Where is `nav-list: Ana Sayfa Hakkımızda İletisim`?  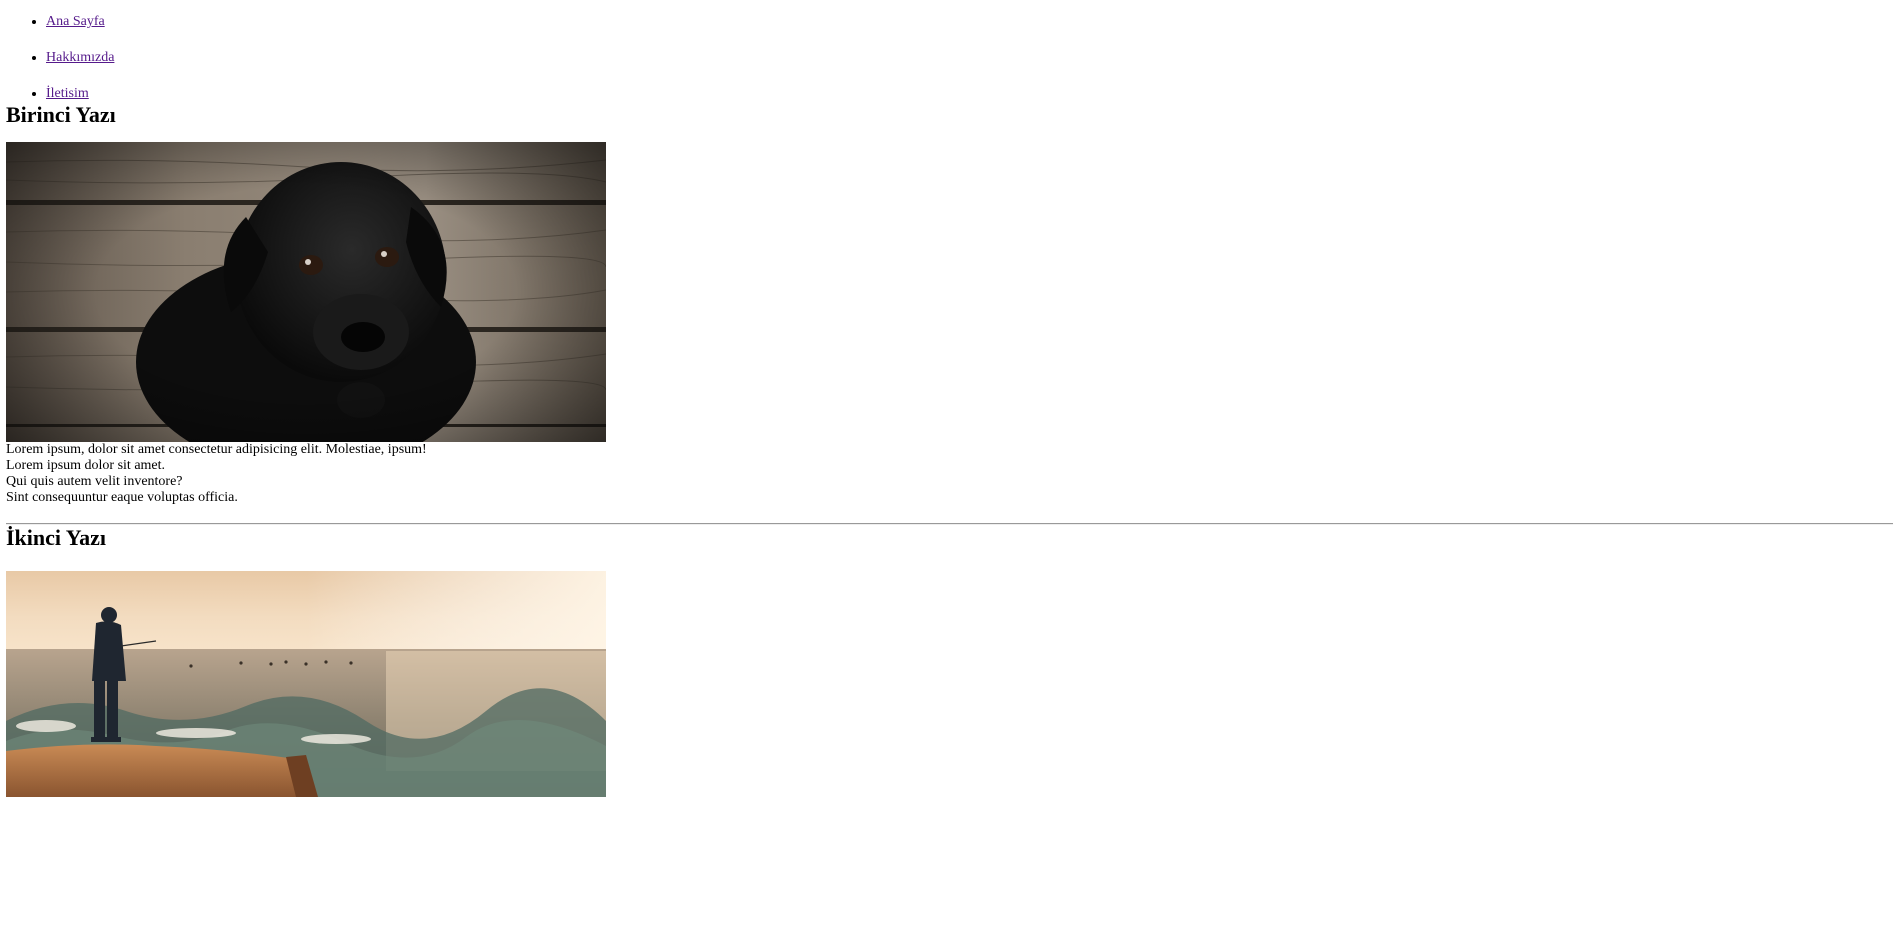
nav-list: Ana Sayfa Hakkımızda İletisim is located at coordinates (949, 51).